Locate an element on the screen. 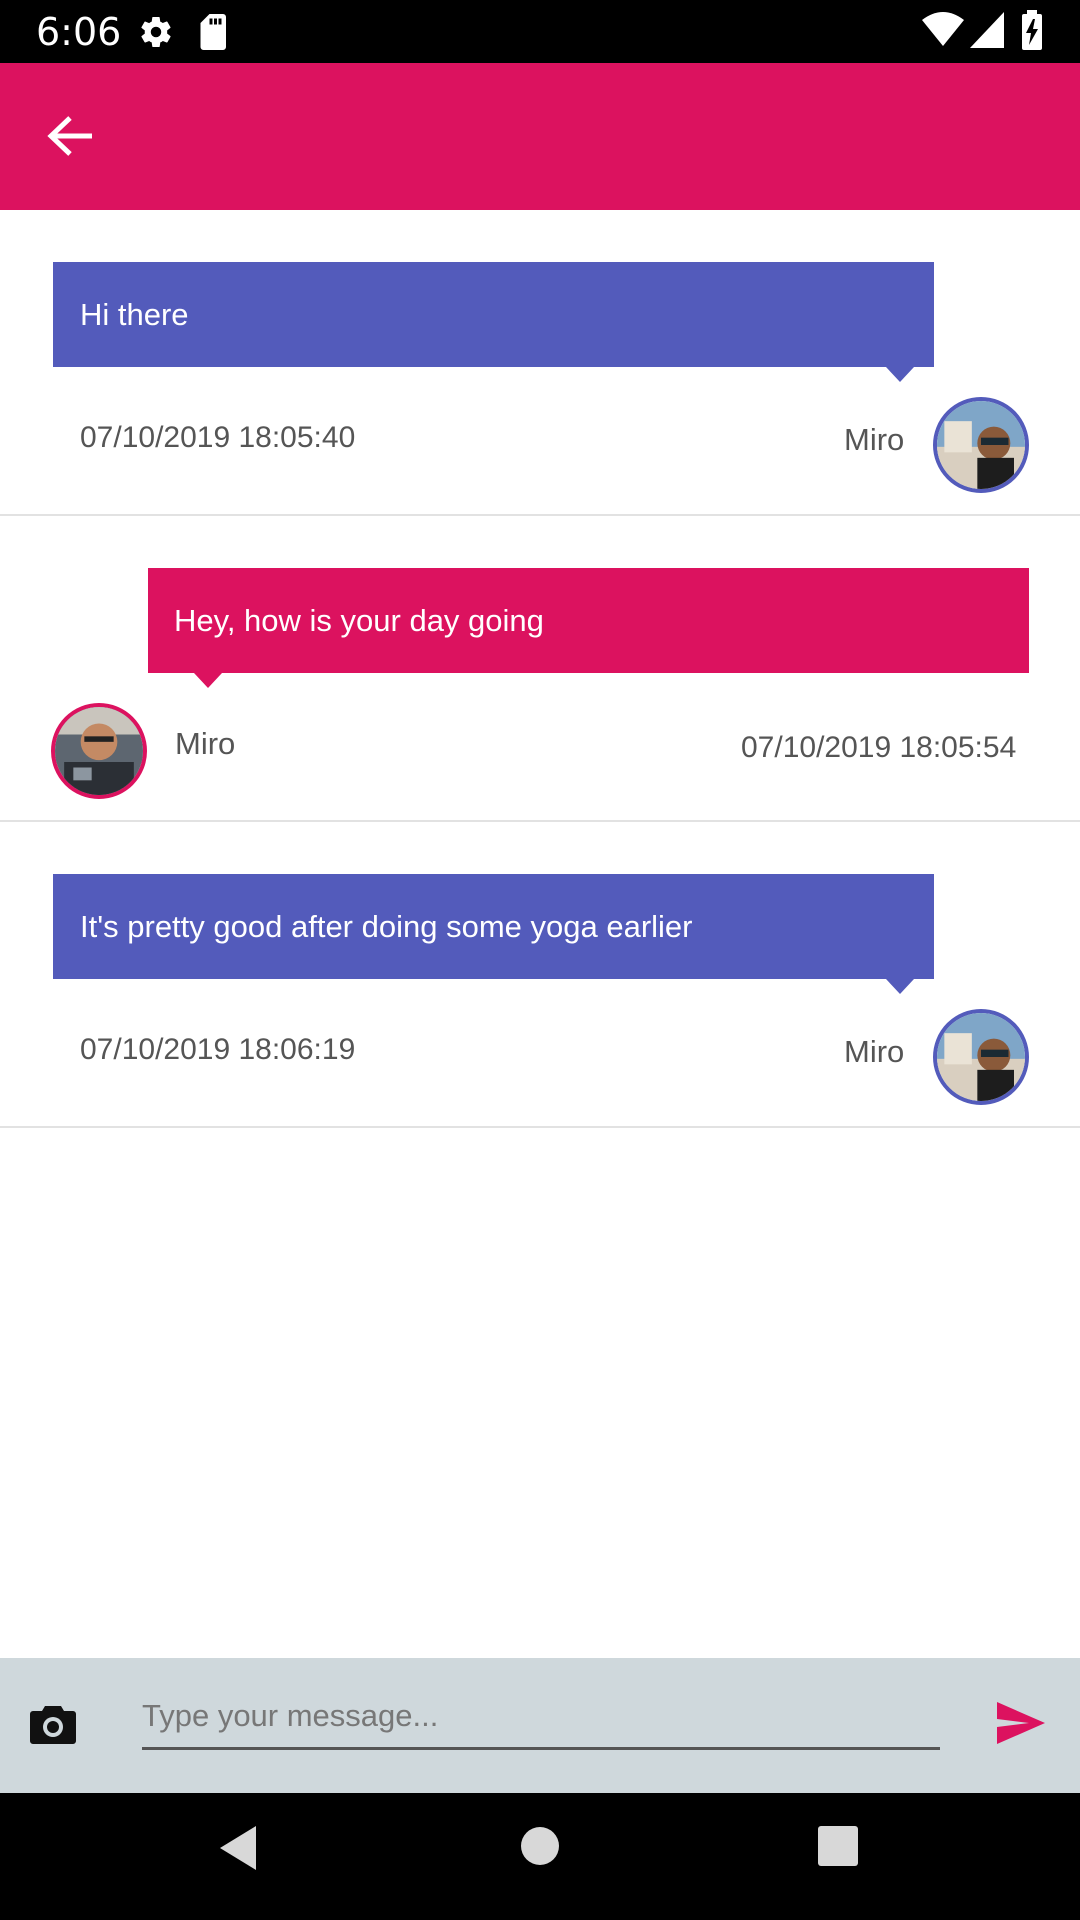  cellular-signal-icon is located at coordinates (987, 32).